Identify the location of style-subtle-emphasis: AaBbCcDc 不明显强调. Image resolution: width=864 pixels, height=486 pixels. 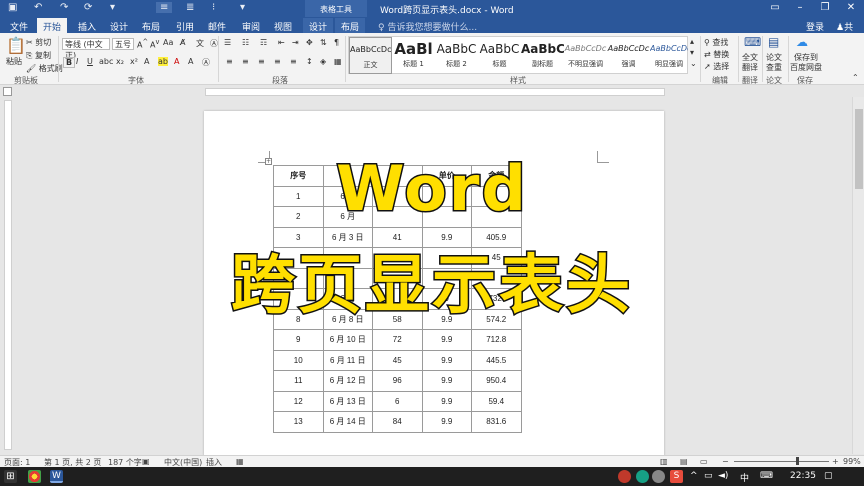
(585, 55).